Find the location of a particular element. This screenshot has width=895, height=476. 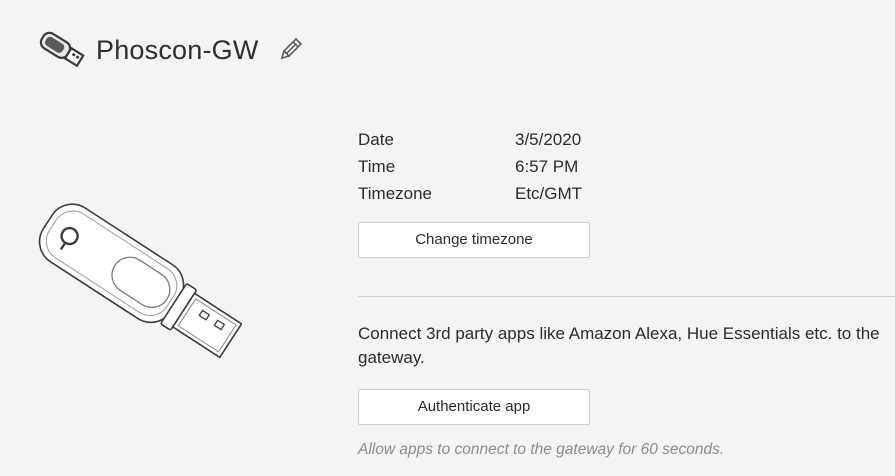

section-divider is located at coordinates (626, 296).